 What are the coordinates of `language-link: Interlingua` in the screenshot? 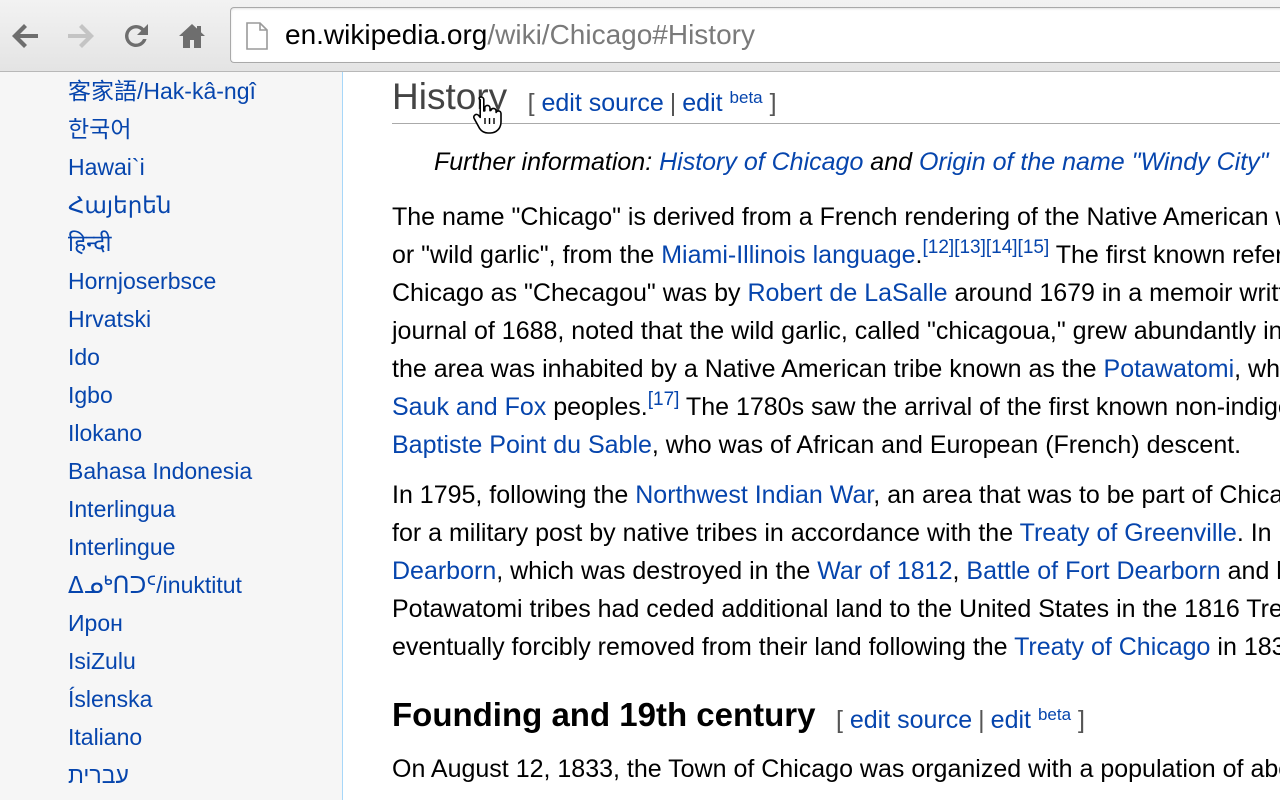 It's located at (121, 509).